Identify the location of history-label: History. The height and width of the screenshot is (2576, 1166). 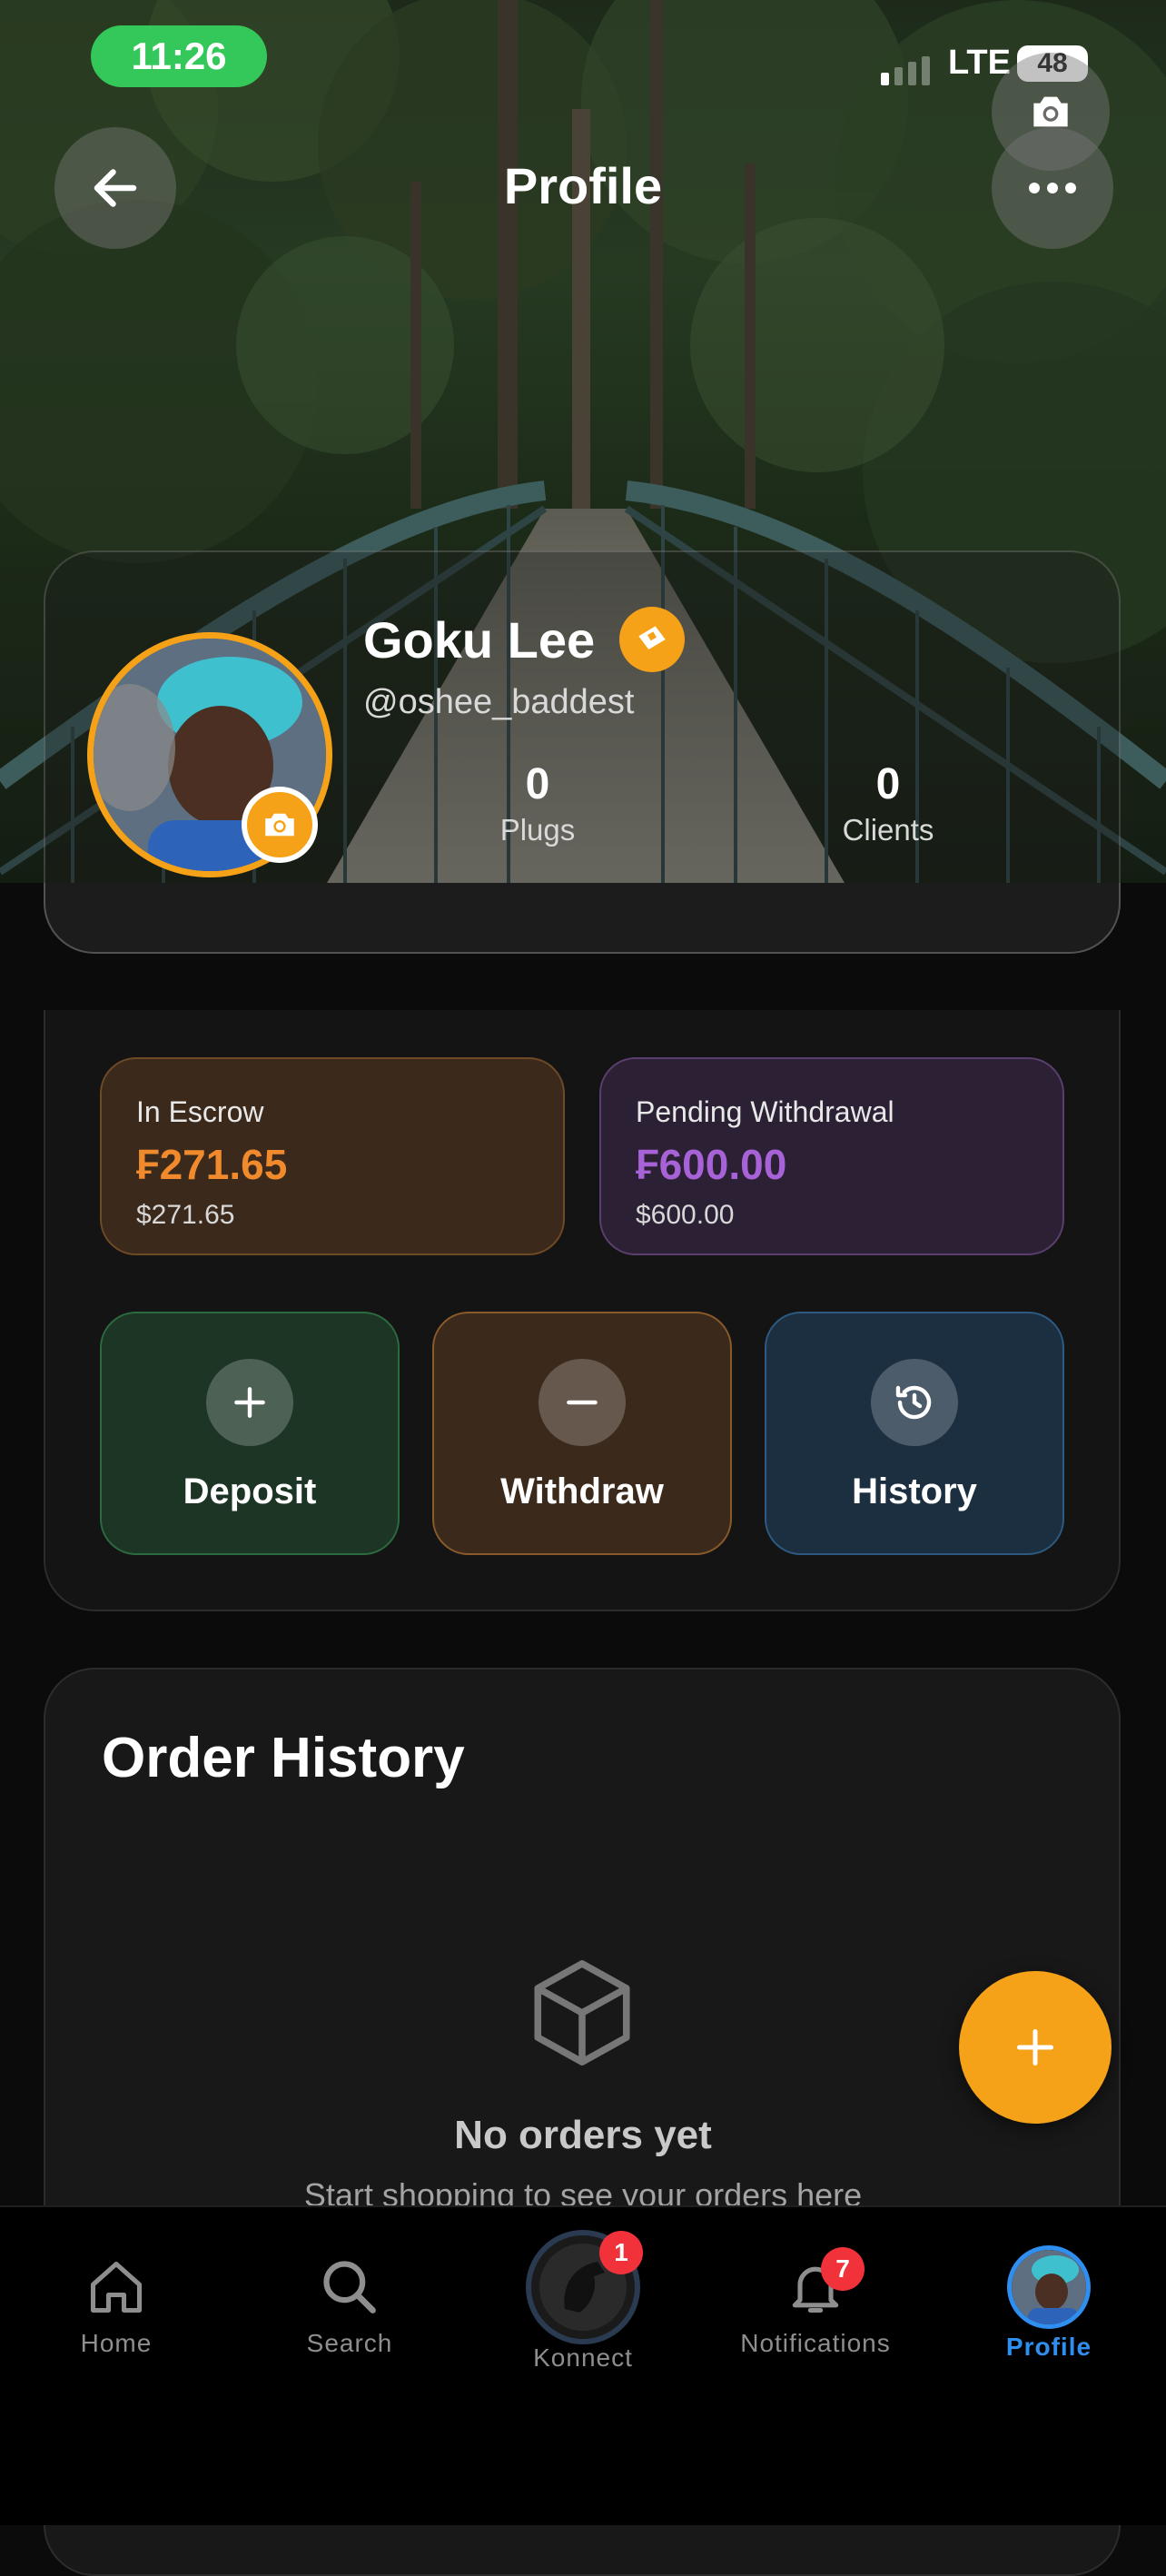
(915, 1491).